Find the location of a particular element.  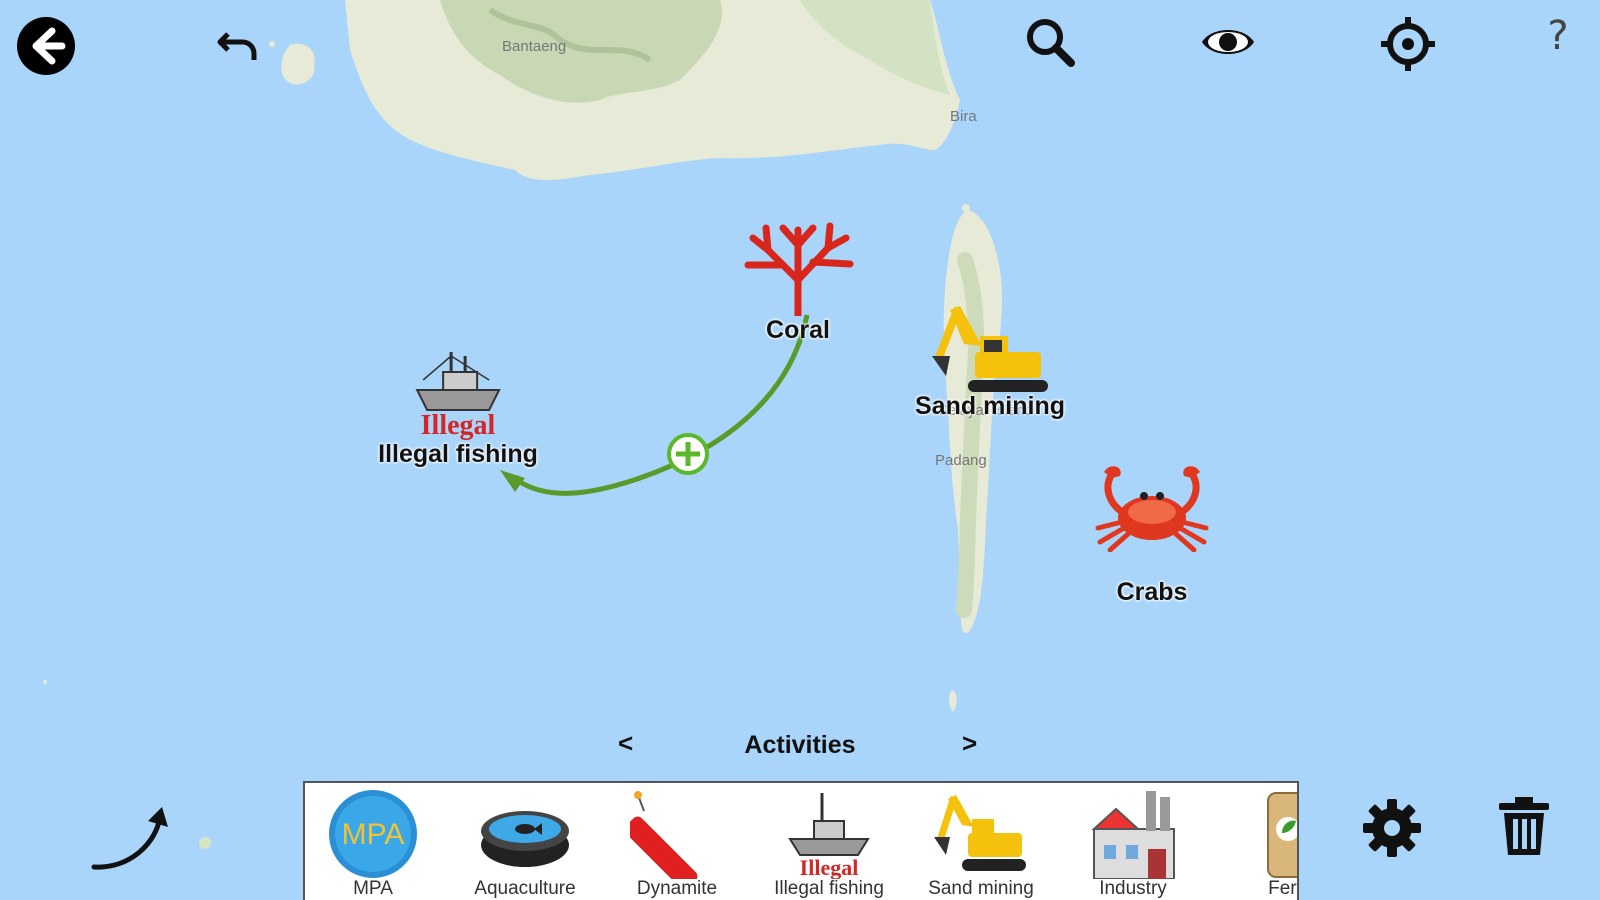

undo-button is located at coordinates (236, 46).